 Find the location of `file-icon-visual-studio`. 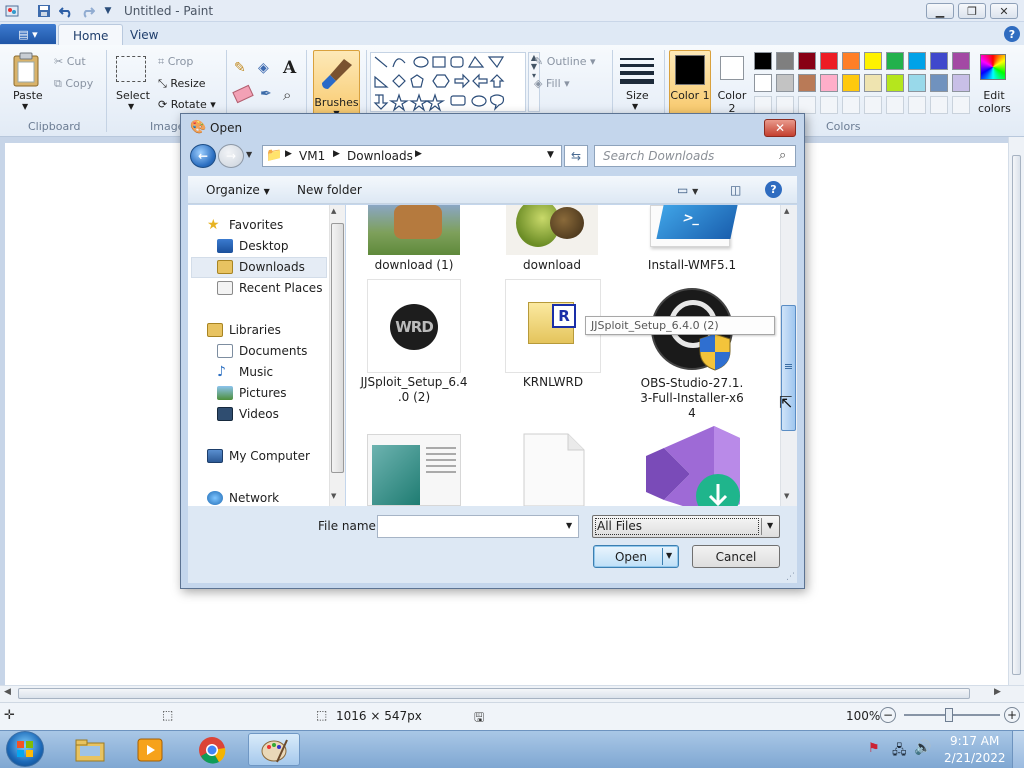

file-icon-visual-studio is located at coordinates (692, 466).